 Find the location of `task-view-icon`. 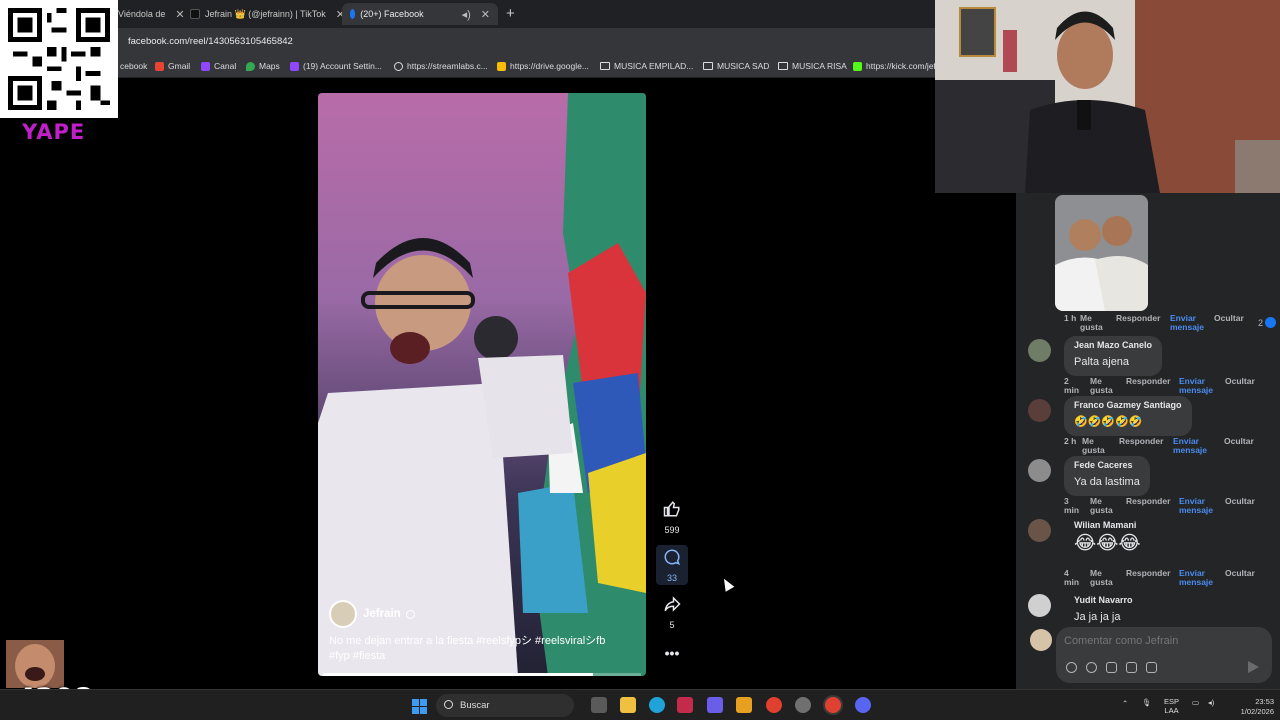

task-view-icon is located at coordinates (599, 705).